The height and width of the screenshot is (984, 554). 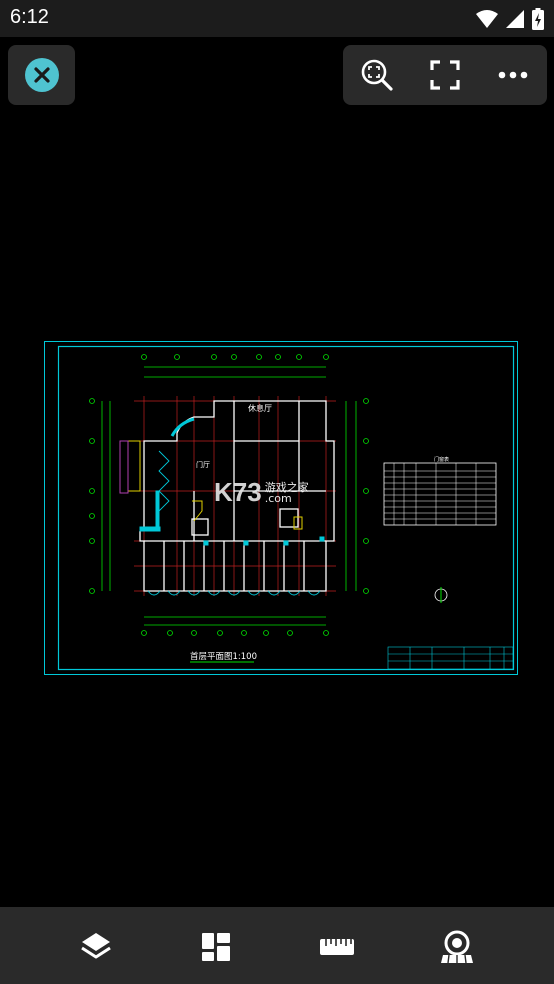 What do you see at coordinates (278, 498) in the screenshot?
I see `watermark-domain: .com` at bounding box center [278, 498].